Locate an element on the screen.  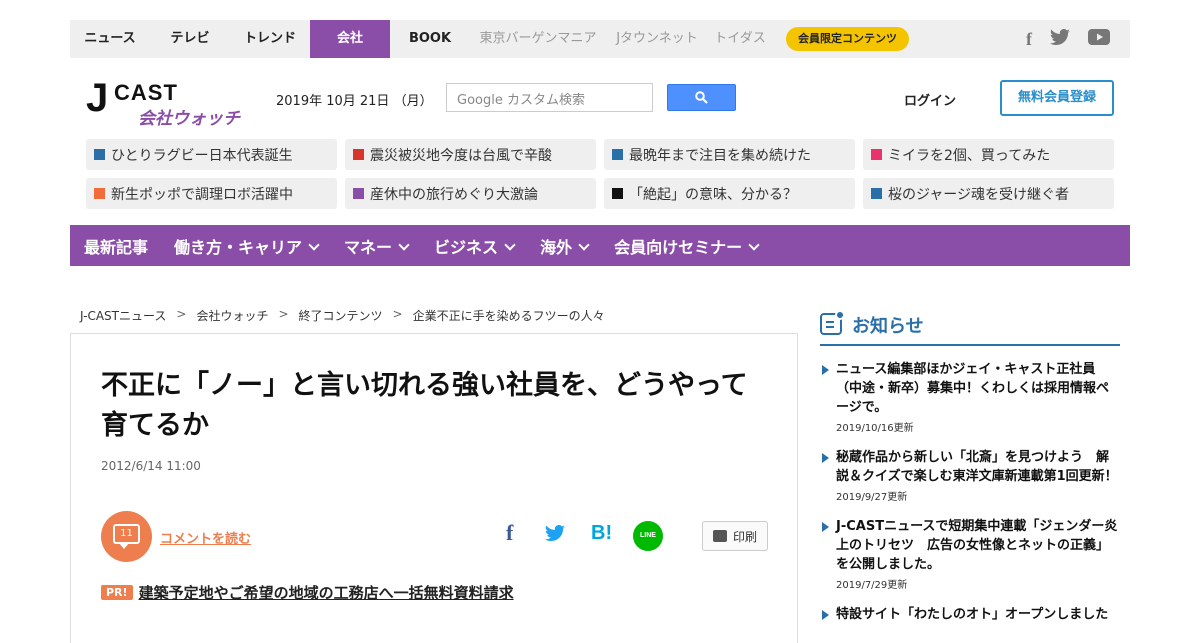
topnav-item-book: BOOK is located at coordinates (430, 39).